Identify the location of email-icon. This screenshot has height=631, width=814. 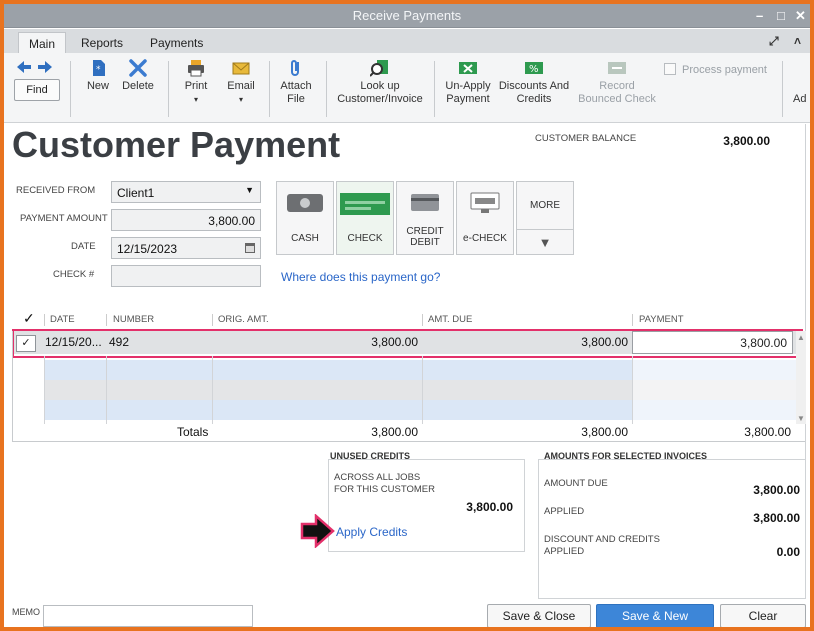
(241, 68).